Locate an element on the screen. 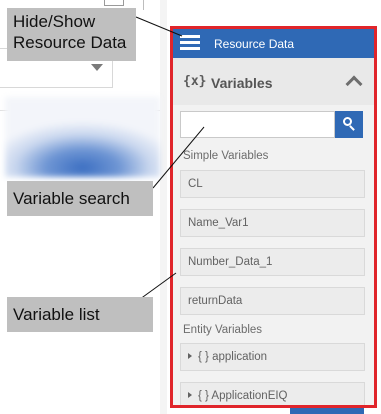  panel-header: Resource Data is located at coordinates (273, 43).